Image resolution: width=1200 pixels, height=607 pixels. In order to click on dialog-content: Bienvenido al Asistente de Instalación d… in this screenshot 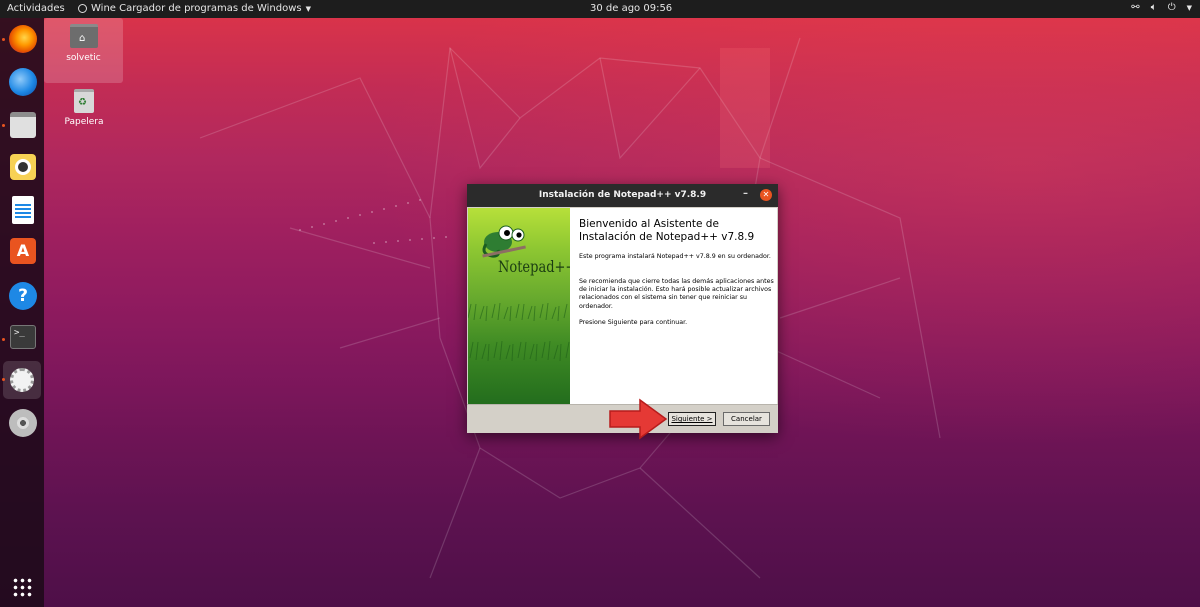, I will do `click(673, 306)`.